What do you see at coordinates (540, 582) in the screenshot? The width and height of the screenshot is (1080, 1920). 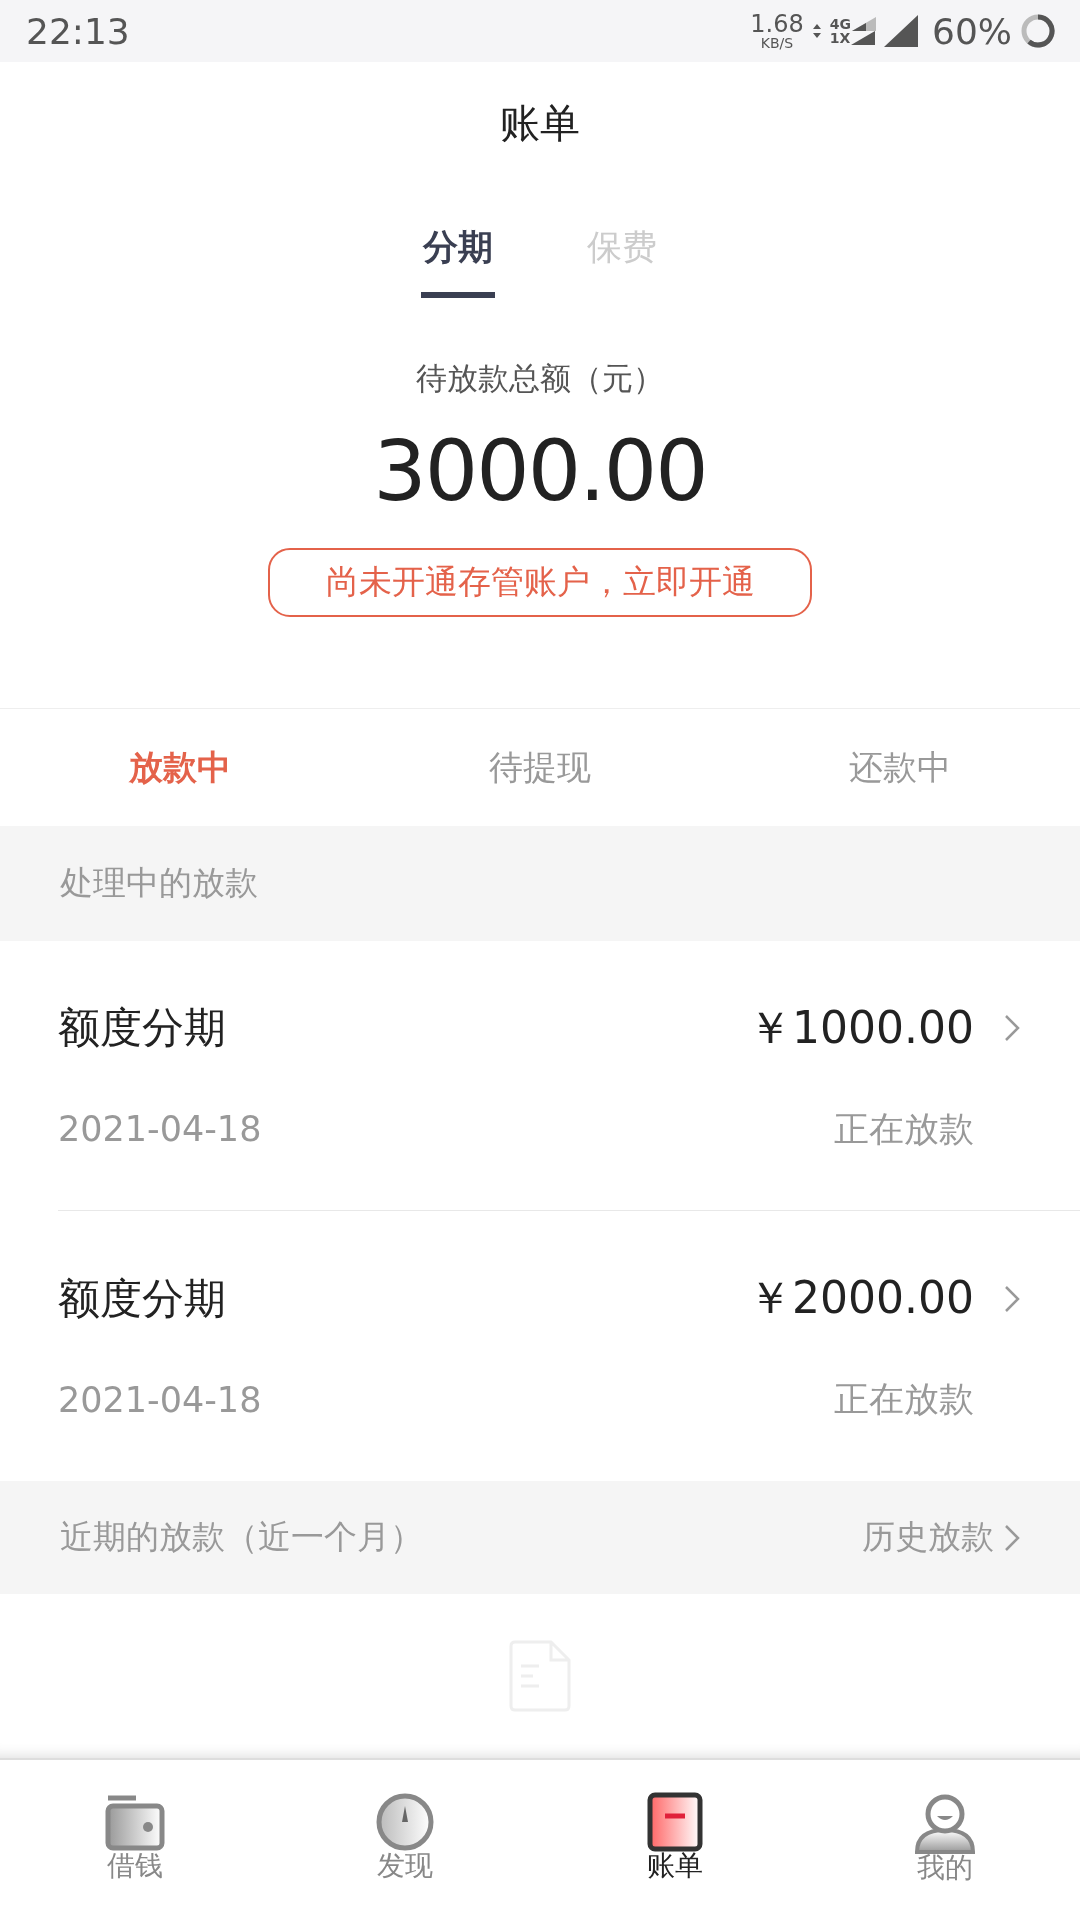 I see `open-account-button: 尚未开通存管账户，立即开通` at bounding box center [540, 582].